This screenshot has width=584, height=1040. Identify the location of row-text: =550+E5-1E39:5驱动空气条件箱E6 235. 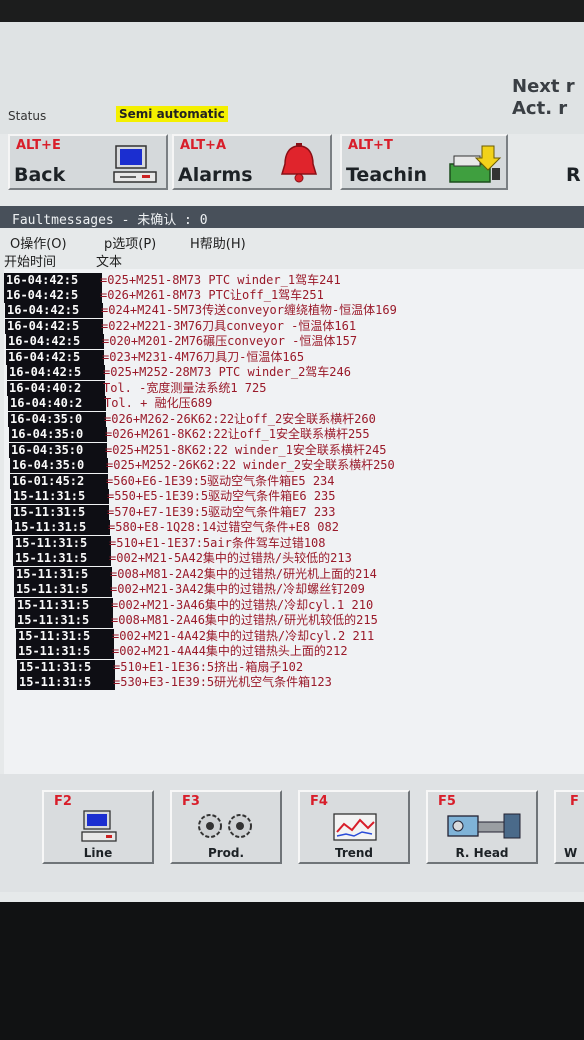
(221, 496).